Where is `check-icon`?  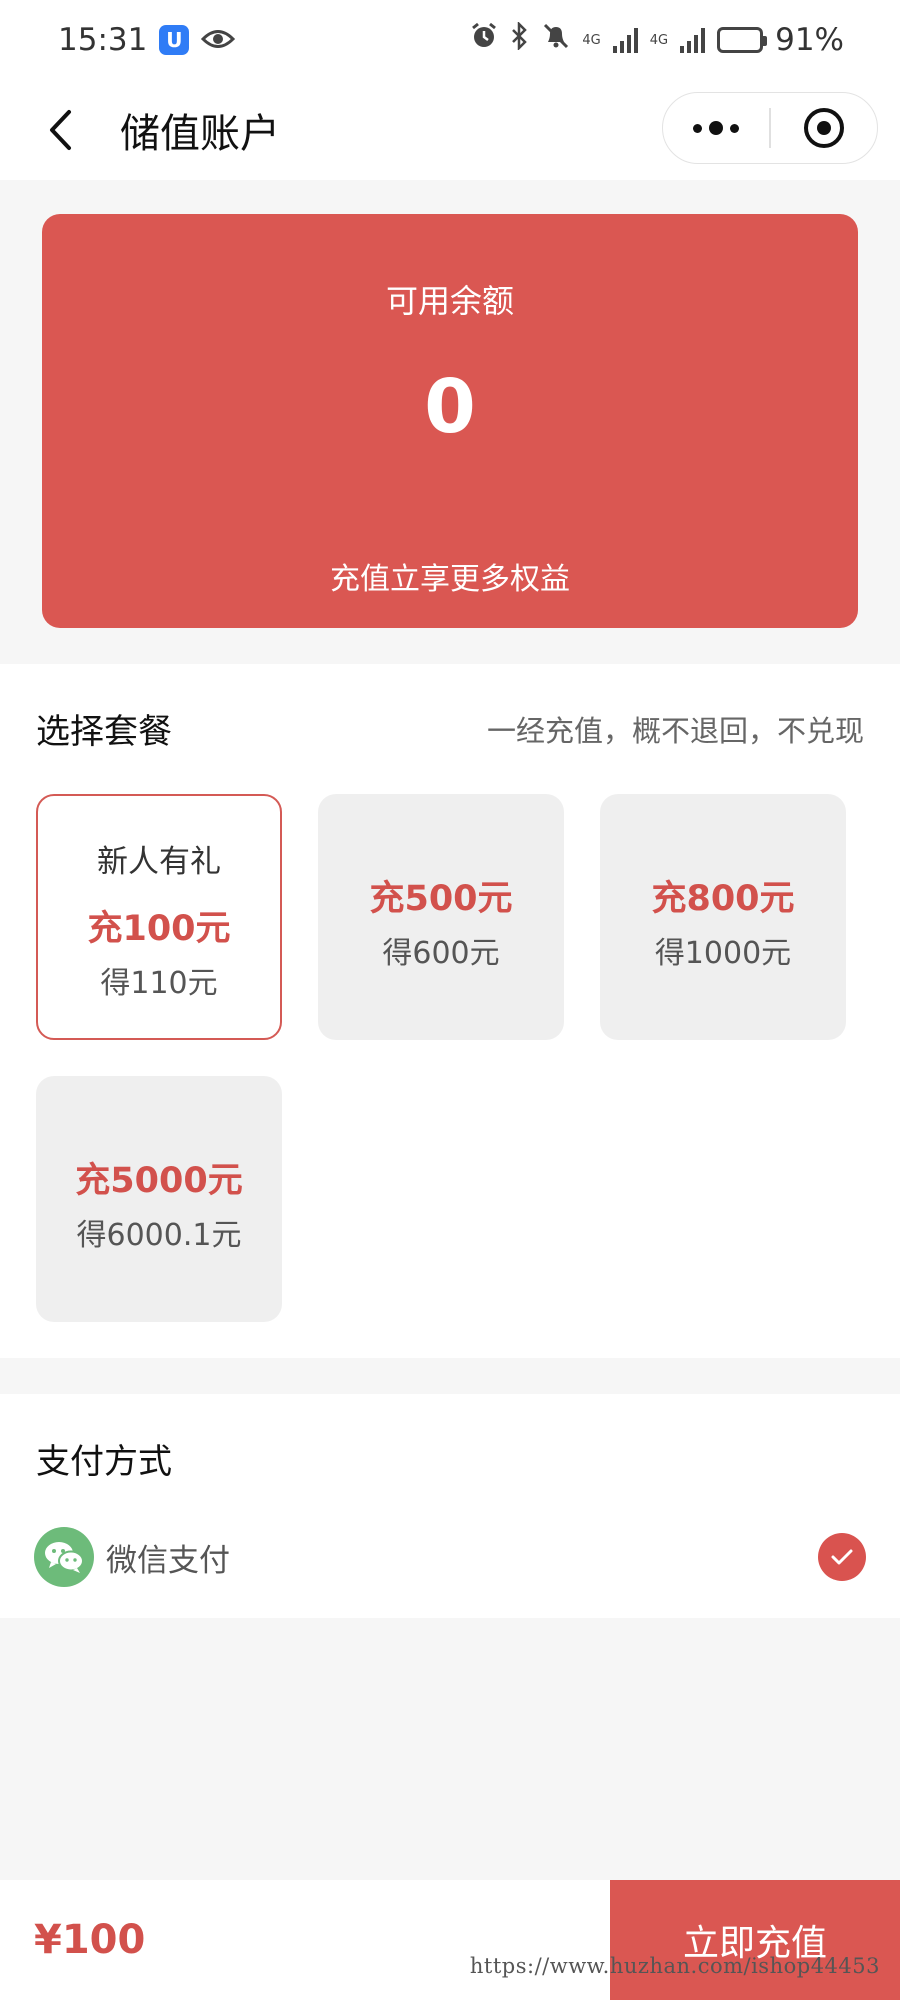 check-icon is located at coordinates (842, 1557).